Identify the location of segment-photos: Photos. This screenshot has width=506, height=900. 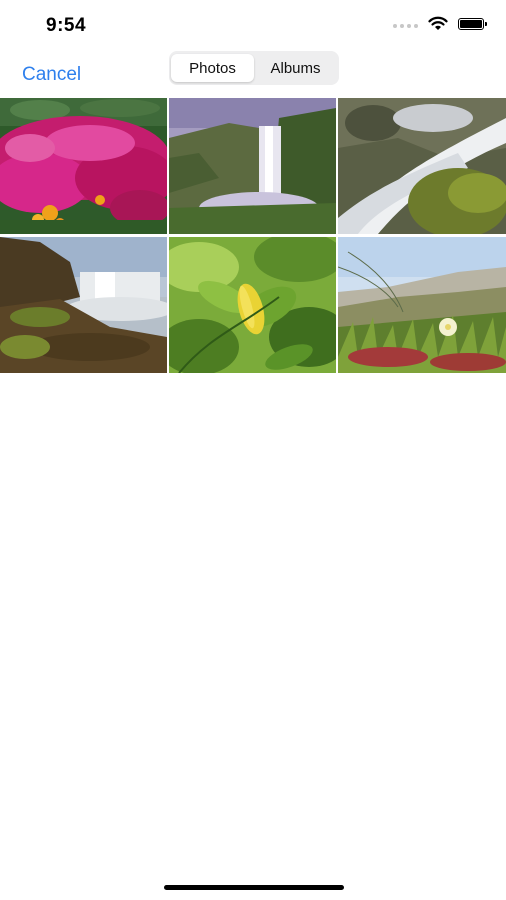
(212, 68).